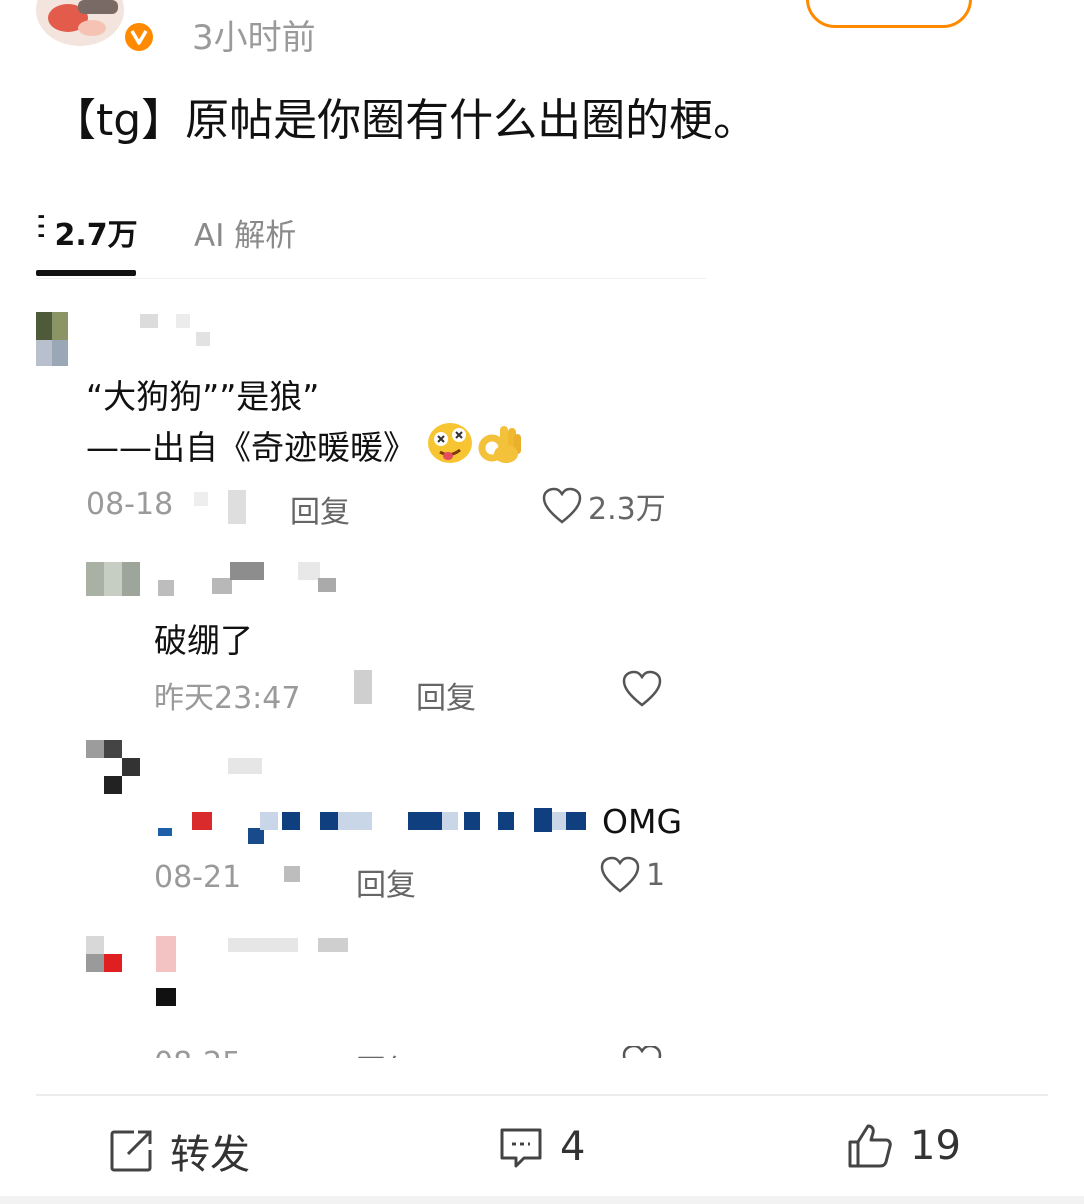 The image size is (1084, 1204). Describe the element at coordinates (656, 875) in the screenshot. I see `like-count: 1` at that location.